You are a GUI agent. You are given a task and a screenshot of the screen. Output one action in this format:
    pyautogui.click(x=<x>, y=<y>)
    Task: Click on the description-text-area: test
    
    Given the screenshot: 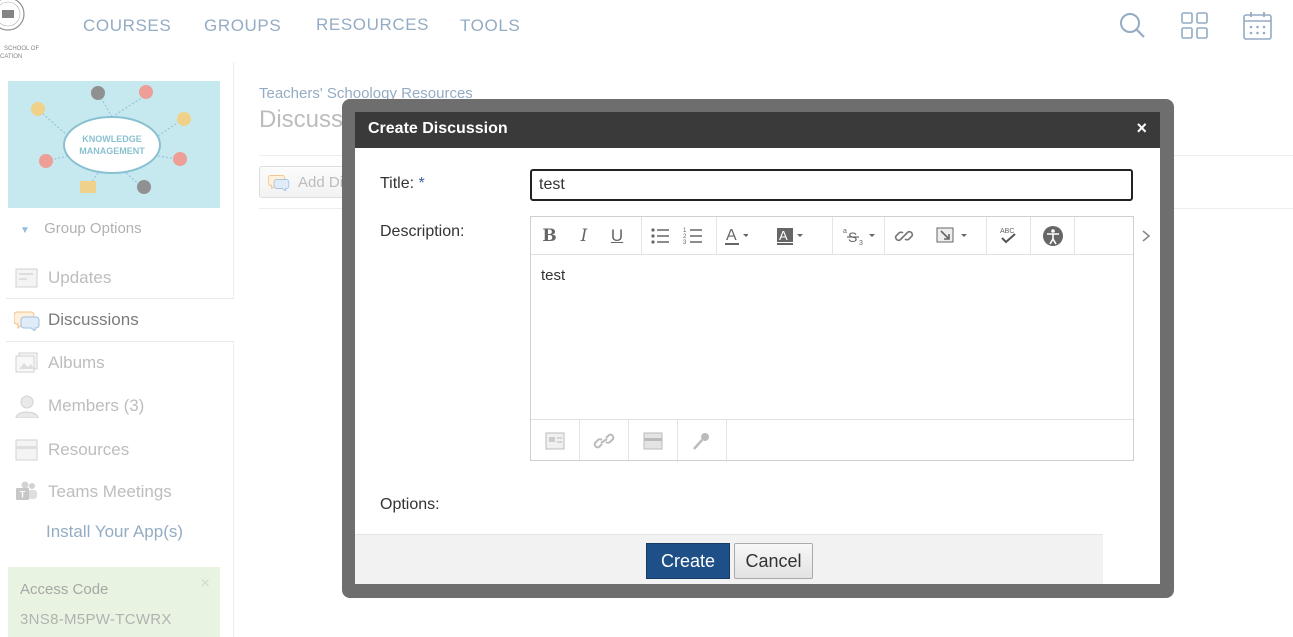 What is the action you would take?
    pyautogui.click(x=832, y=337)
    